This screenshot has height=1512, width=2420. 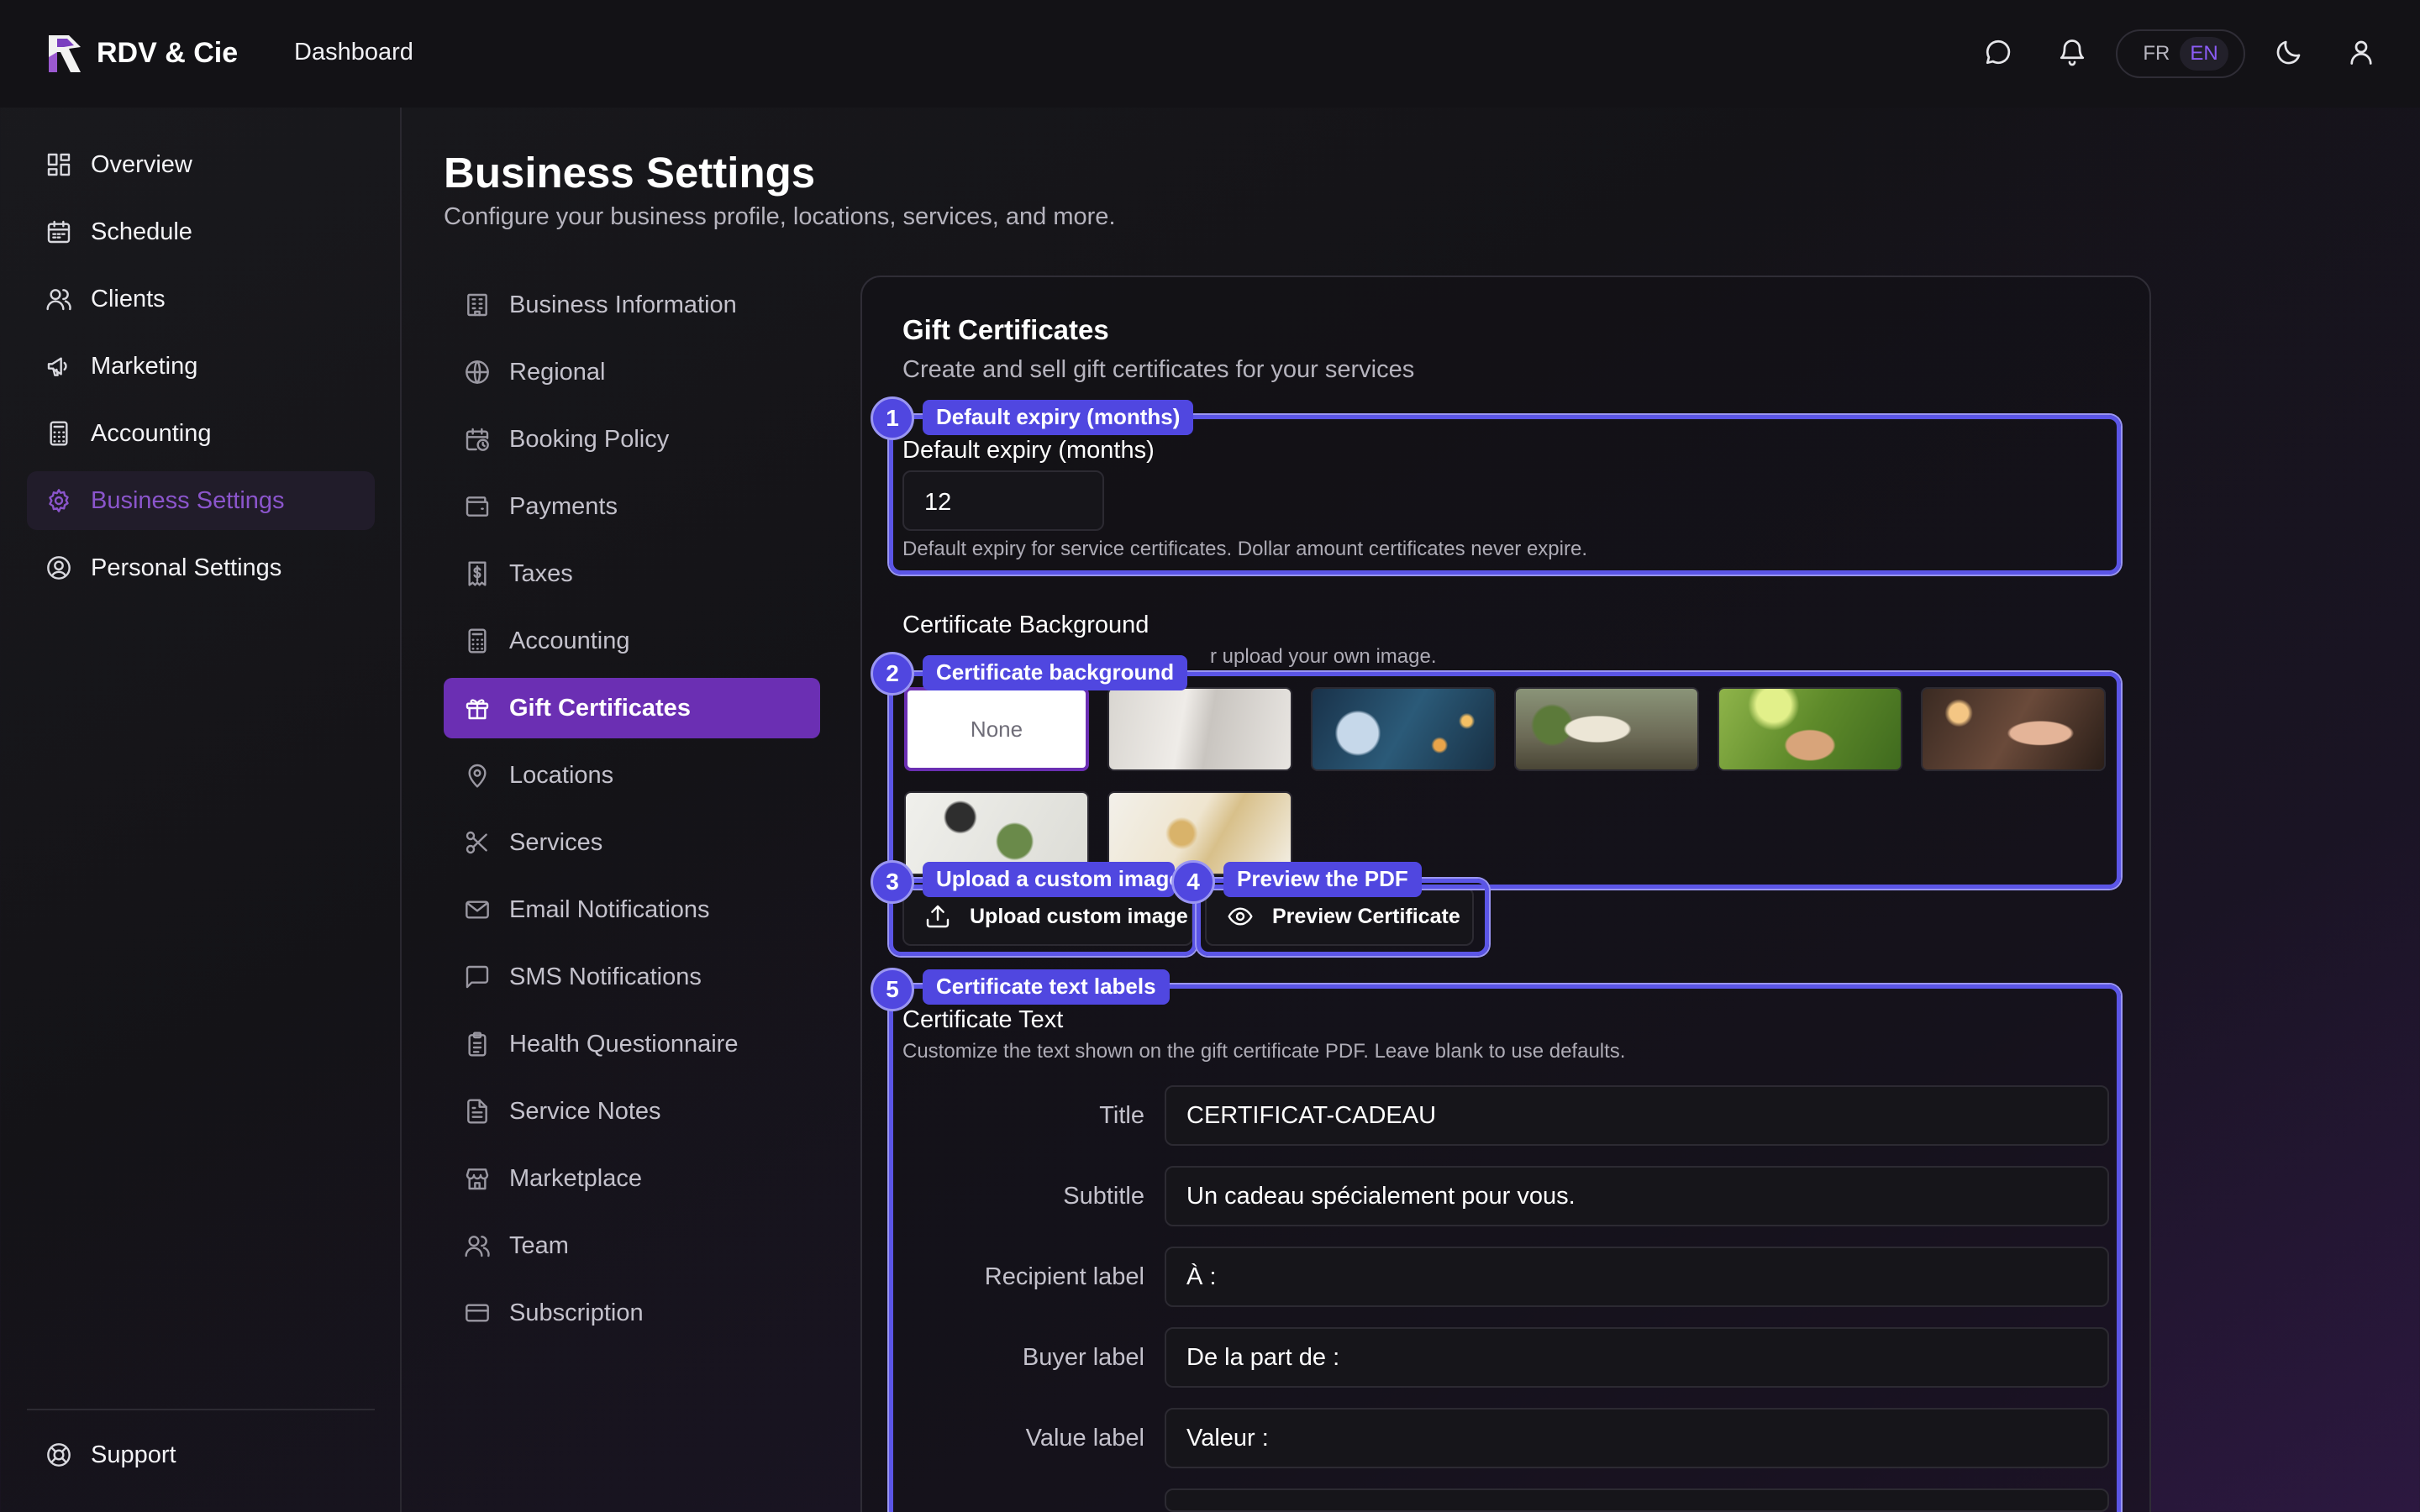 What do you see at coordinates (1210, 54) in the screenshot?
I see `top-bar: RDV & Cie Dashboard FR EN` at bounding box center [1210, 54].